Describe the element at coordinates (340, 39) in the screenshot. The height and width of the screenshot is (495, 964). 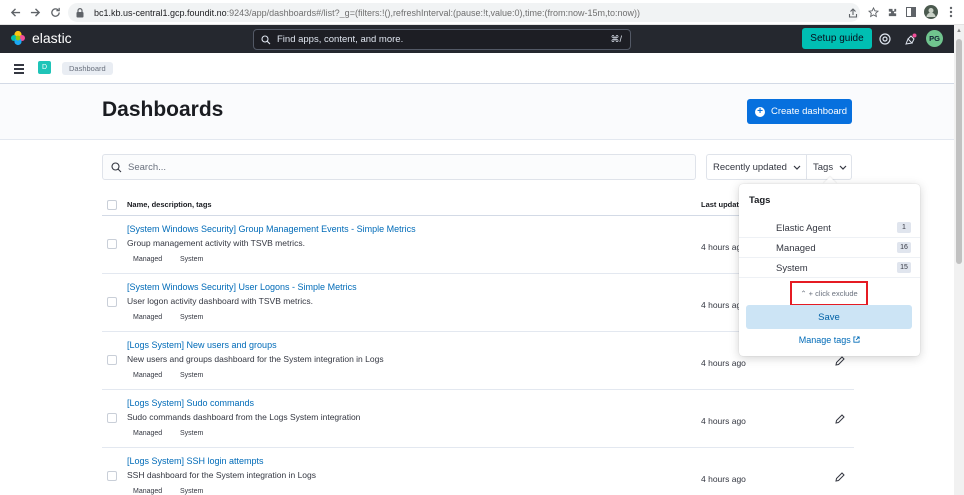
I see `global-search-placeholder: Find apps, content, and more.` at that location.